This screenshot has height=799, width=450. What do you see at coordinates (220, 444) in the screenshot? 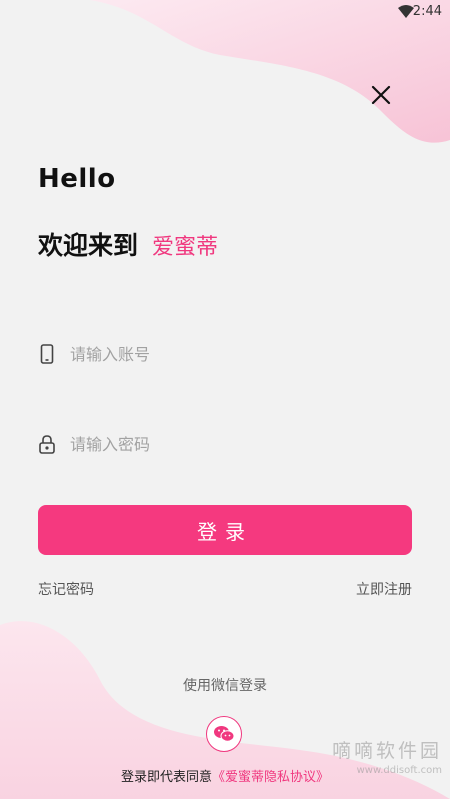
I see `password-input` at bounding box center [220, 444].